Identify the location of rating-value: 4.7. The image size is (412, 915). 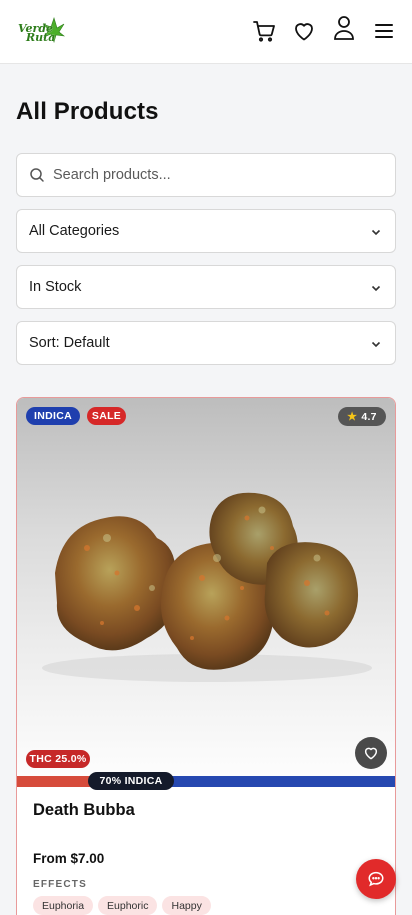
(369, 416).